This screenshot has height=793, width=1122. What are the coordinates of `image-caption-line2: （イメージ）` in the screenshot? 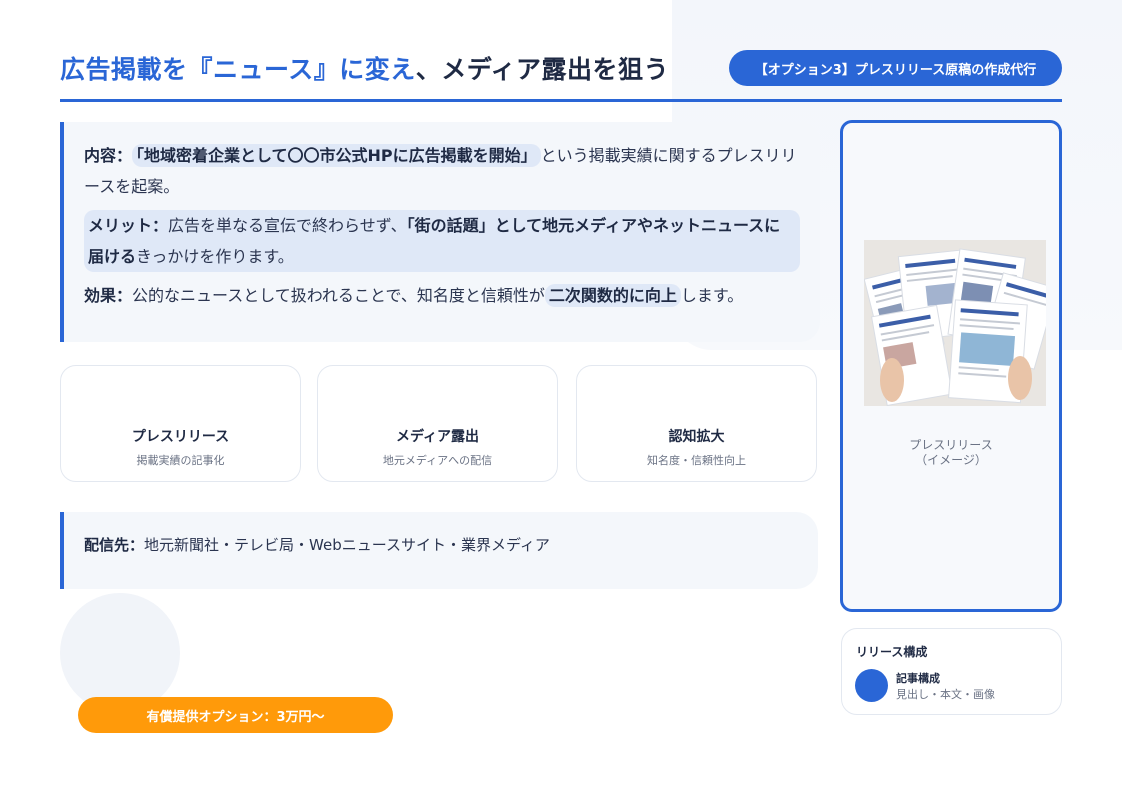 It's located at (951, 460).